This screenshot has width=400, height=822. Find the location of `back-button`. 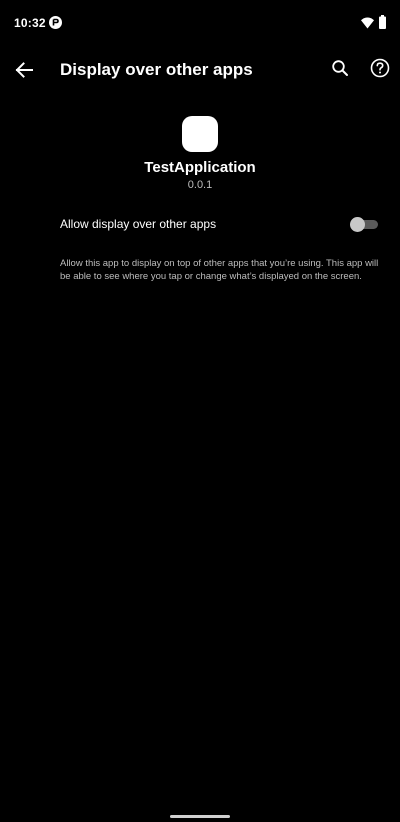

back-button is located at coordinates (24, 72).